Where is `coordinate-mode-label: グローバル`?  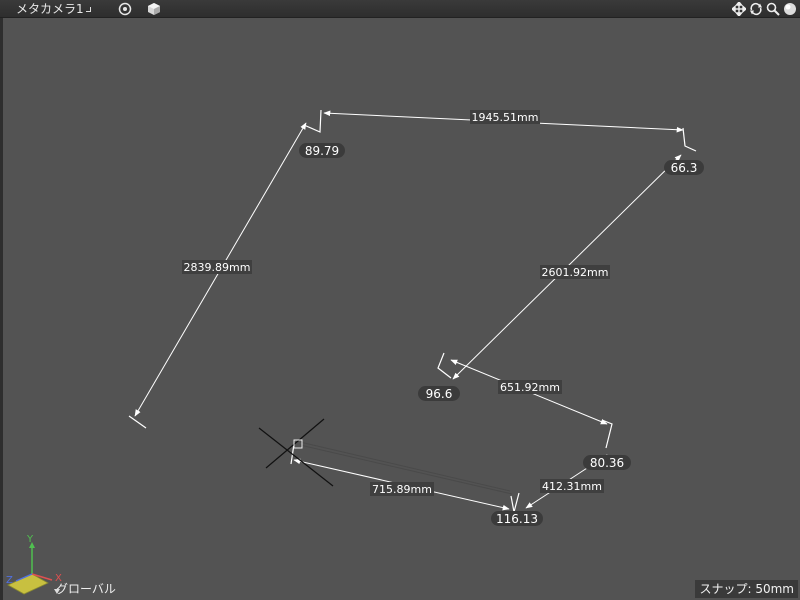 coordinate-mode-label: グローバル is located at coordinates (86, 589).